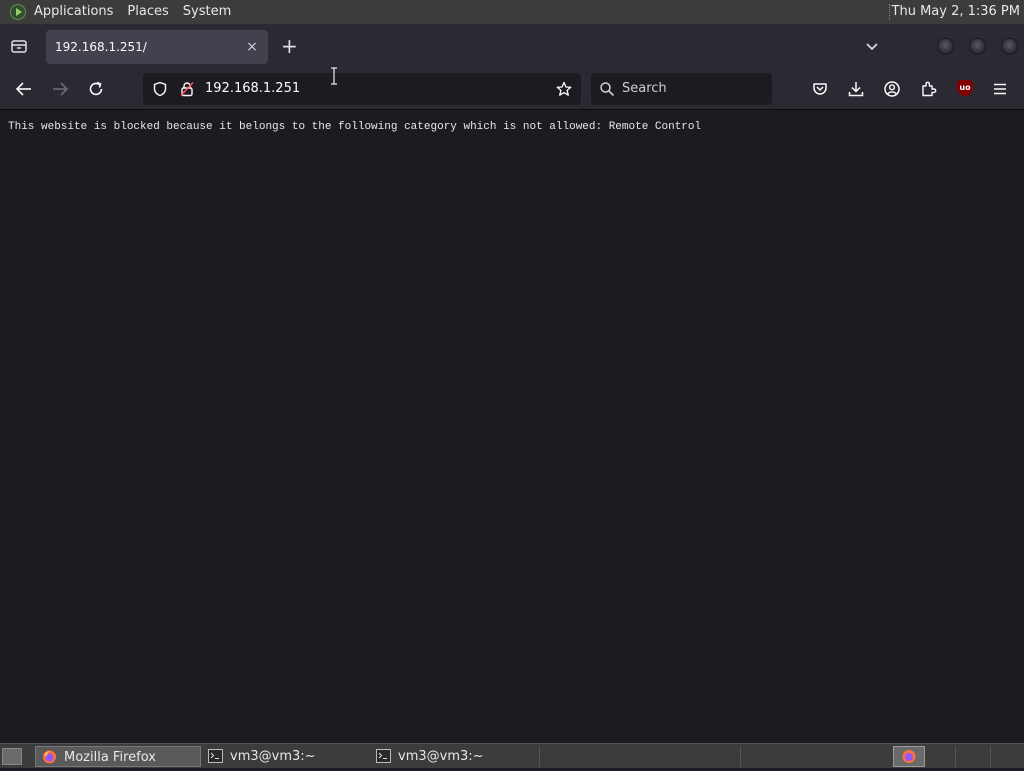 Image resolution: width=1024 pixels, height=771 pixels. I want to click on panel-clock: Thu May 2, 1:36 PM, so click(956, 12).